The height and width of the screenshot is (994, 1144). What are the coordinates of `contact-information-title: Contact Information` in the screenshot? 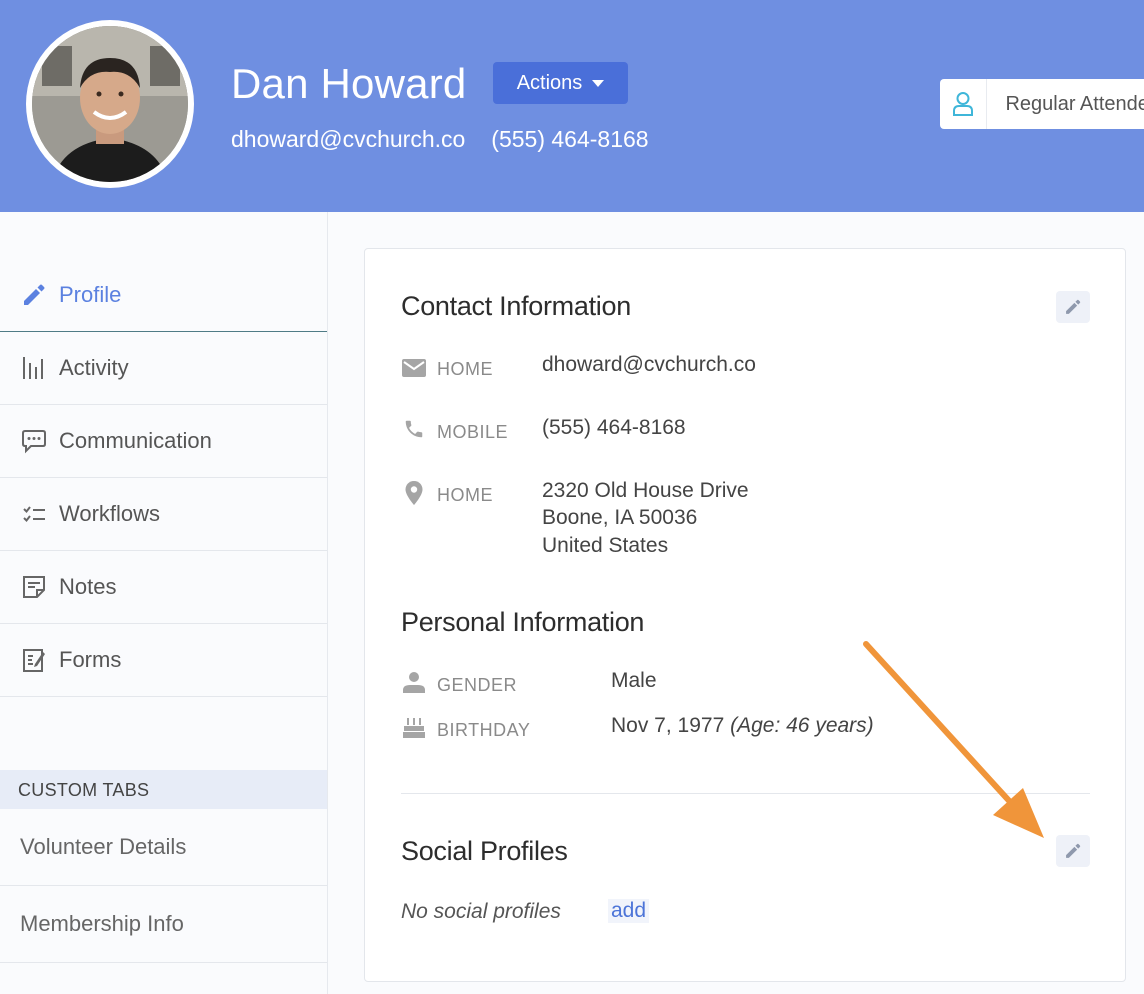 It's located at (516, 306).